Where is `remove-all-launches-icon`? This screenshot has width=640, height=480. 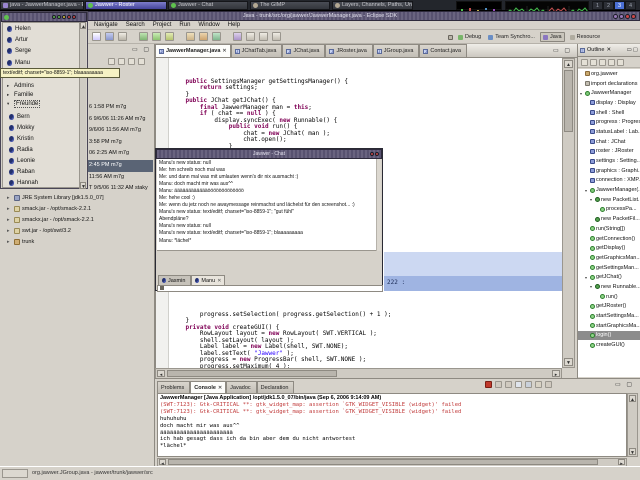 remove-all-launches-icon is located at coordinates (508, 384).